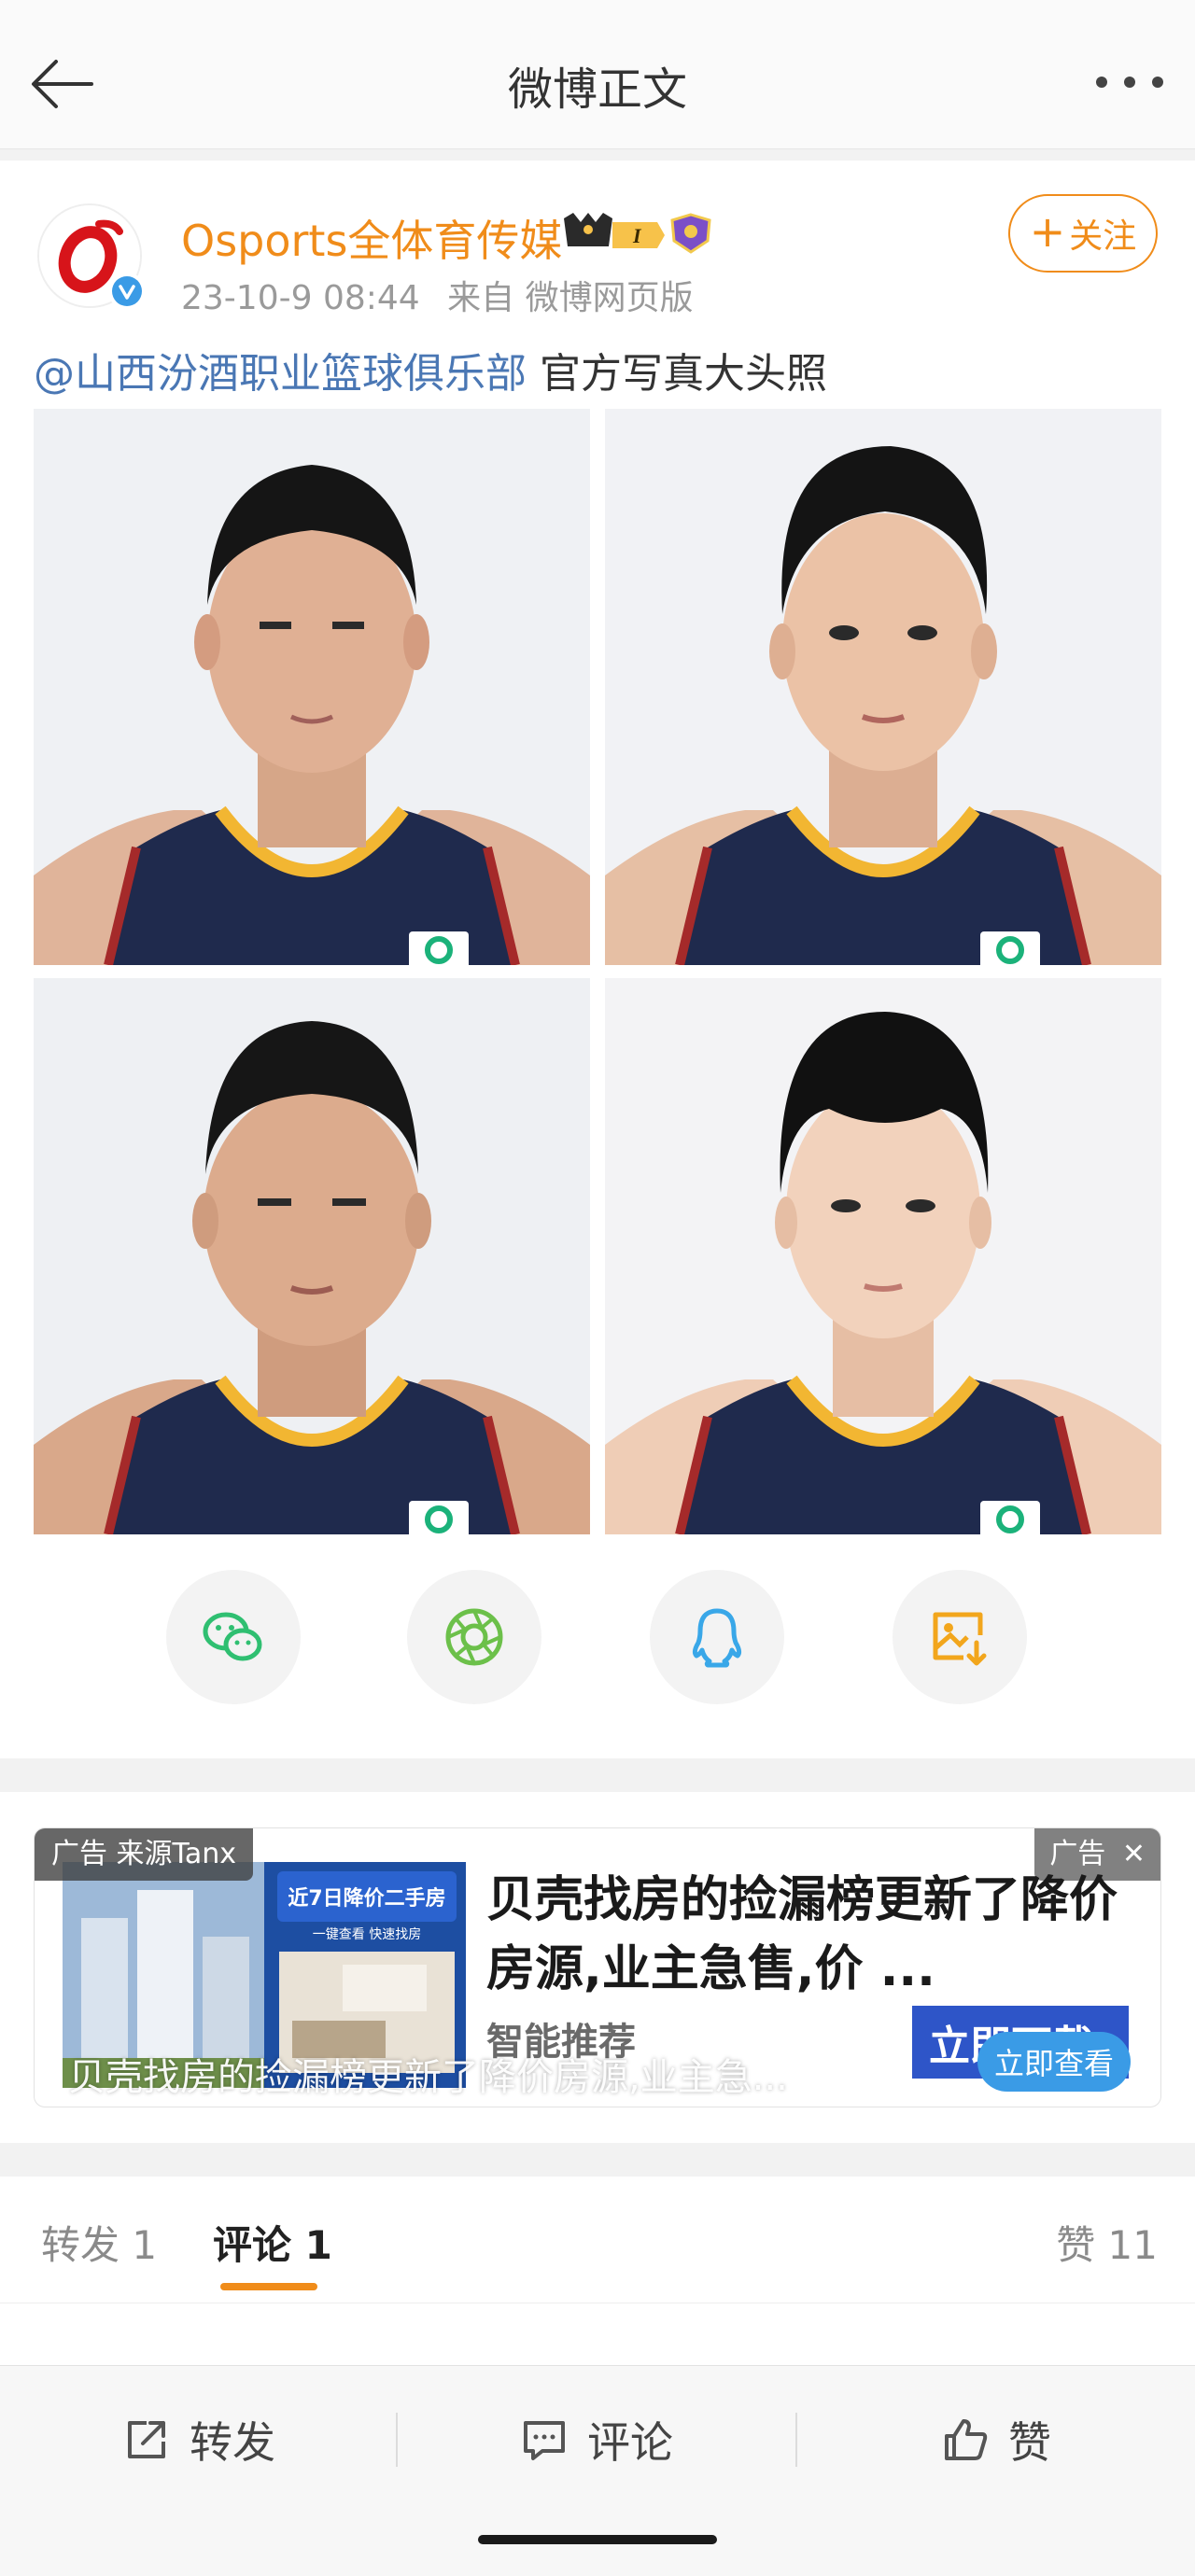 This screenshot has width=1195, height=2576. Describe the element at coordinates (630, 2442) in the screenshot. I see `comment-label: 评论` at that location.